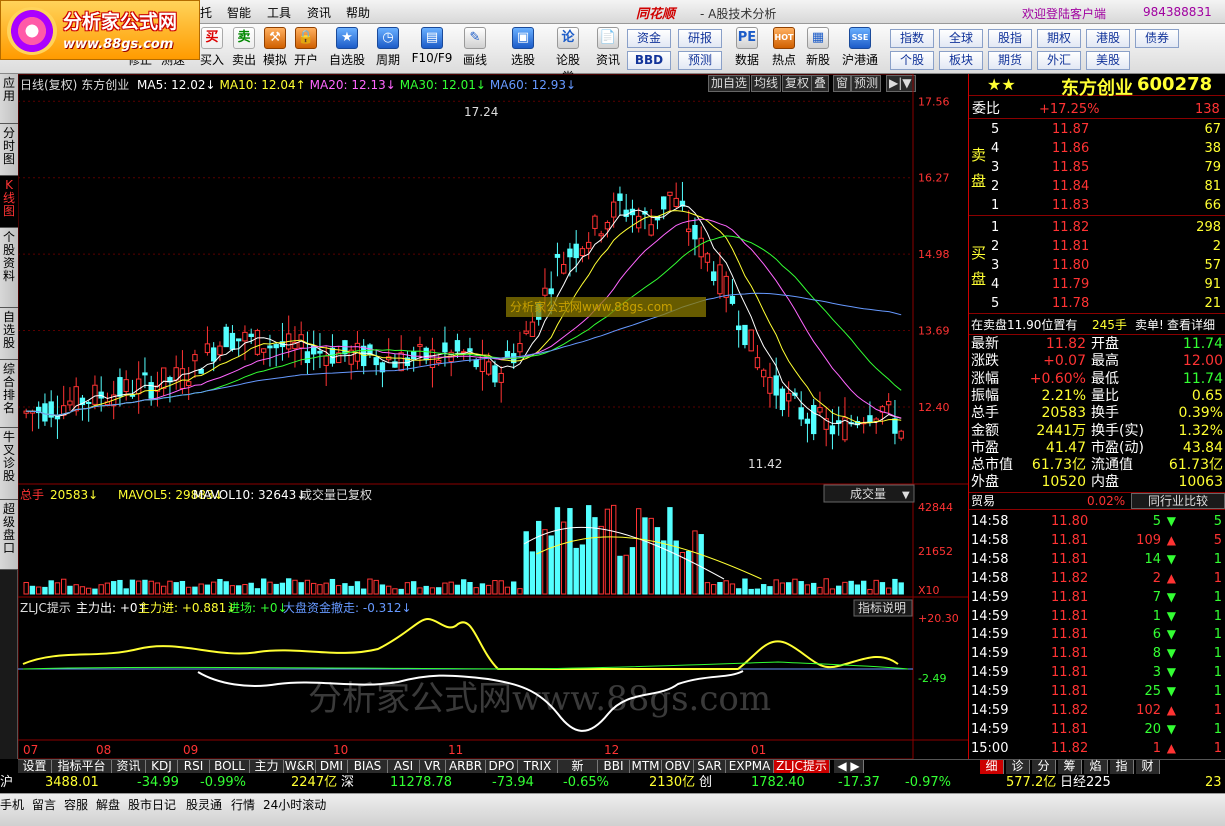 The width and height of the screenshot is (1225, 826). What do you see at coordinates (9, 202) in the screenshot?
I see `left-tab-2: K线图` at bounding box center [9, 202].